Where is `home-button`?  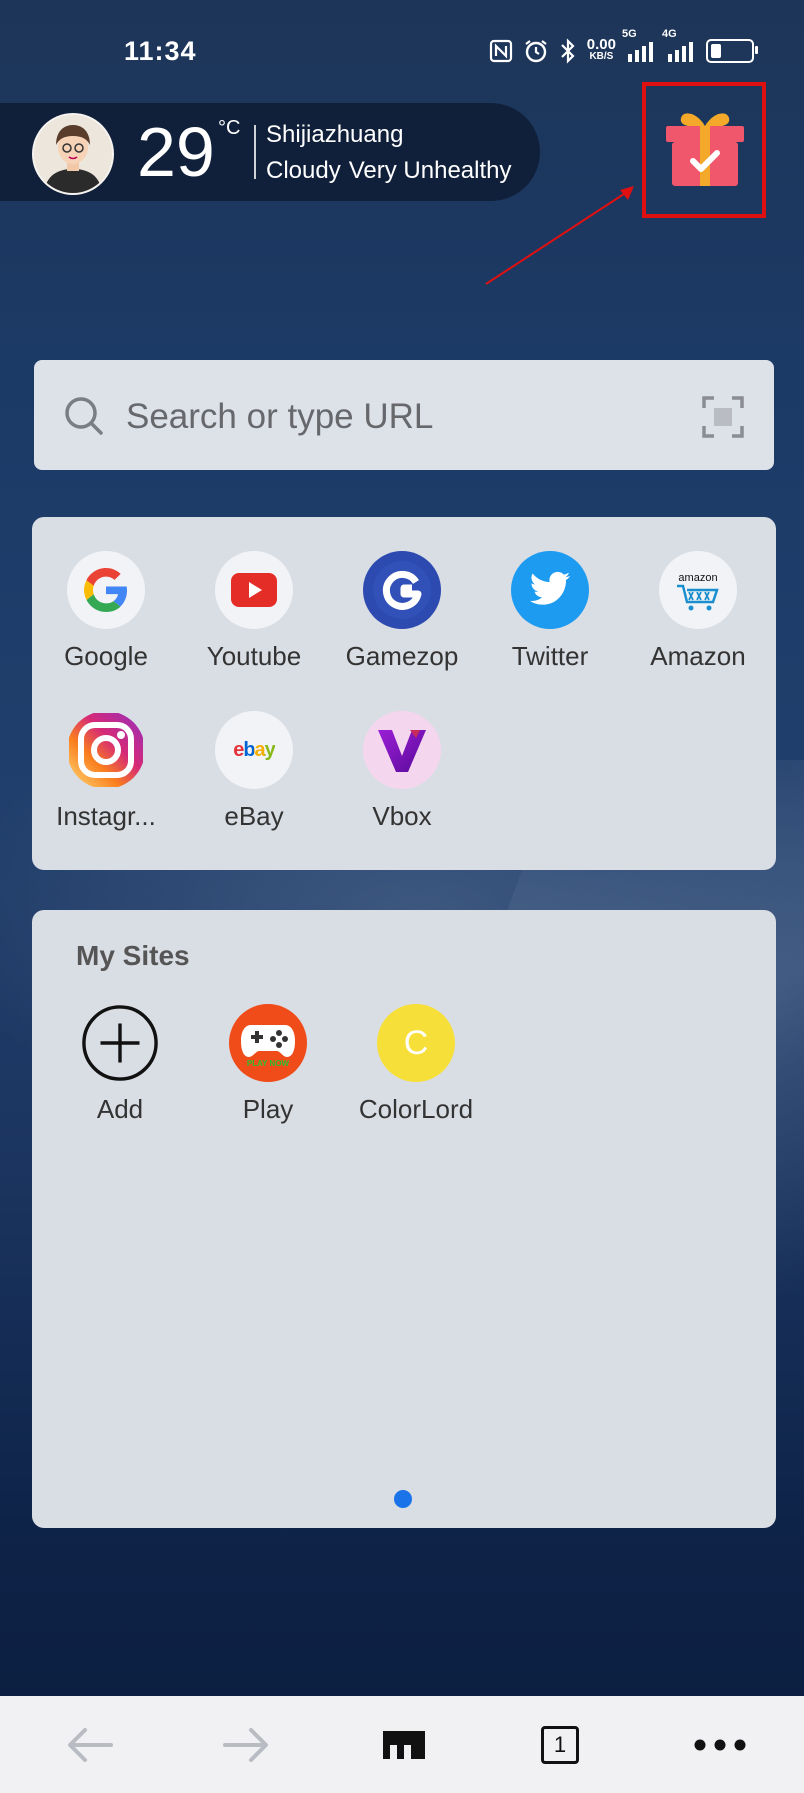
home-button is located at coordinates (404, 1744).